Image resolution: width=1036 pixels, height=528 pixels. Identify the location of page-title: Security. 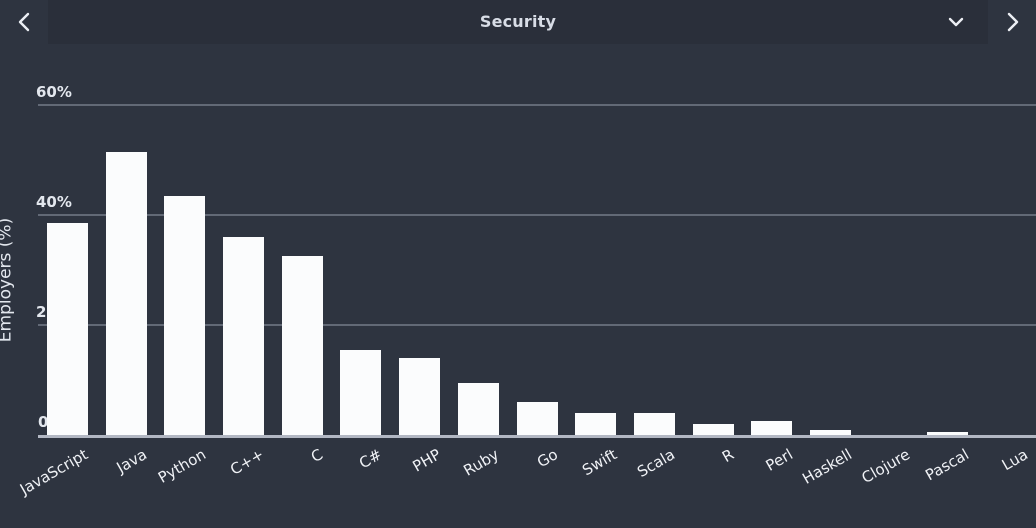
(518, 21).